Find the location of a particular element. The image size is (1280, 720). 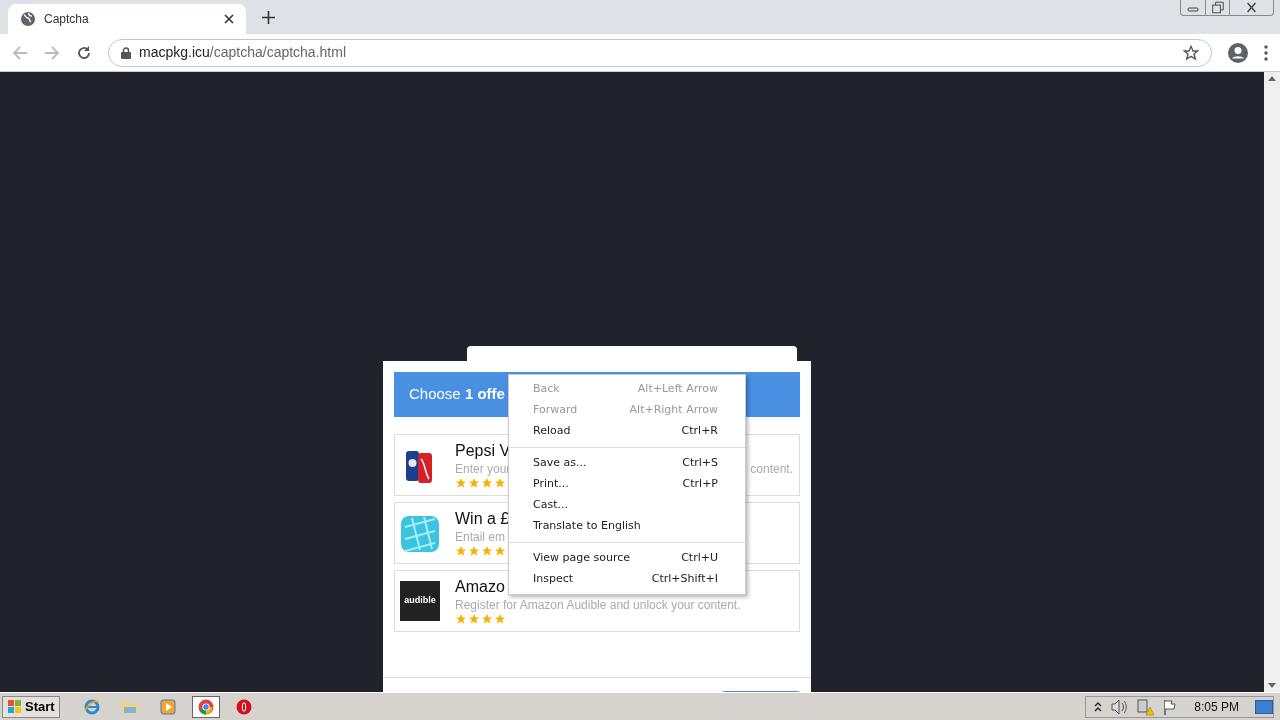

dialog-heading: Choose 1 offe is located at coordinates (457, 394).